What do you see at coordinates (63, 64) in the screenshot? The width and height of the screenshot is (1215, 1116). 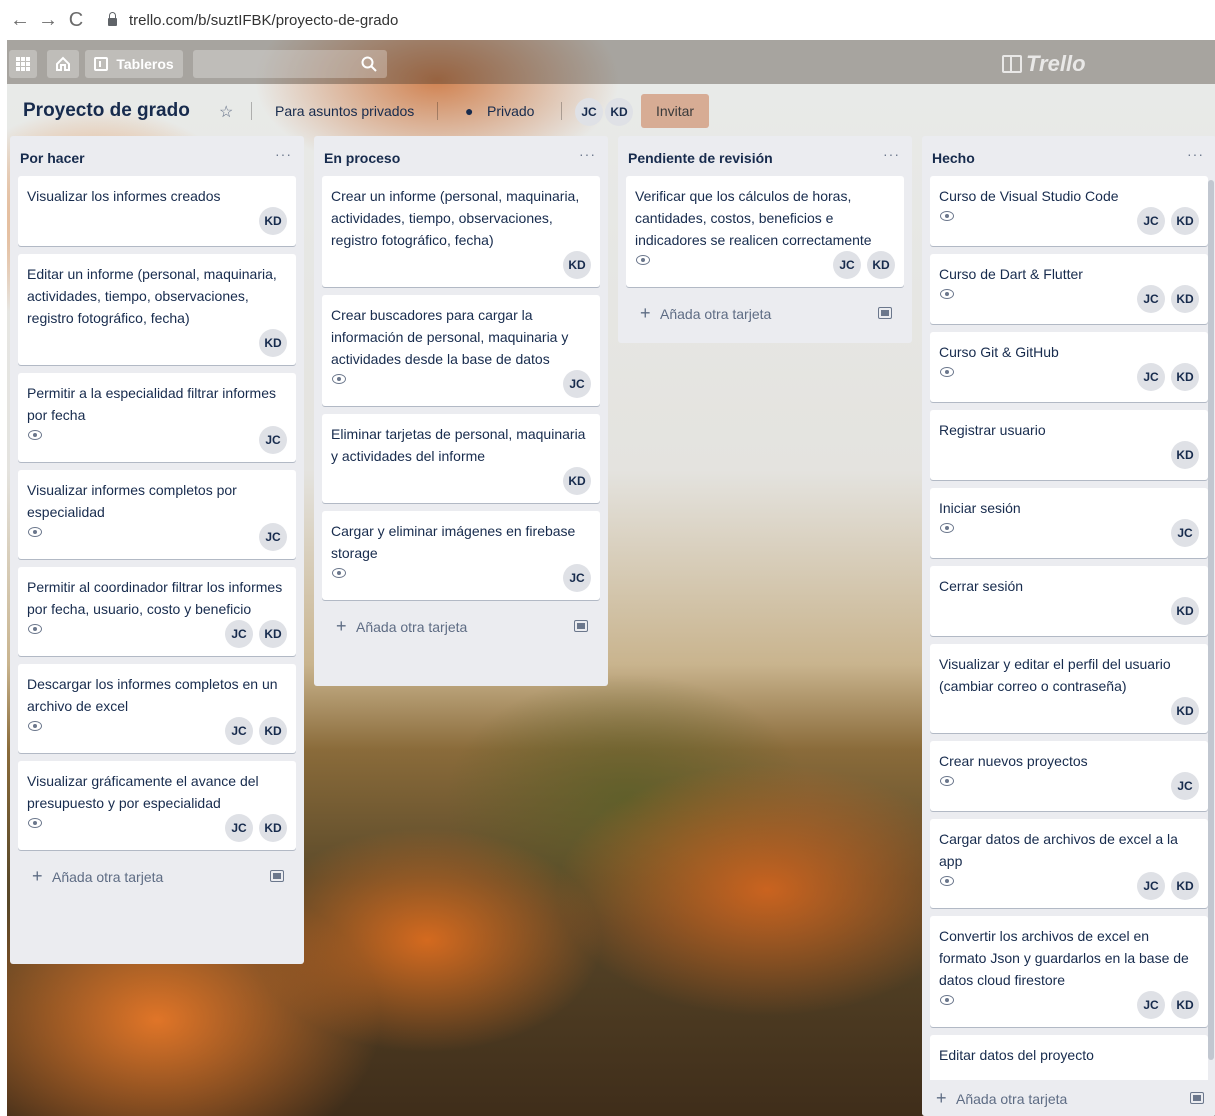 I see `home-button` at bounding box center [63, 64].